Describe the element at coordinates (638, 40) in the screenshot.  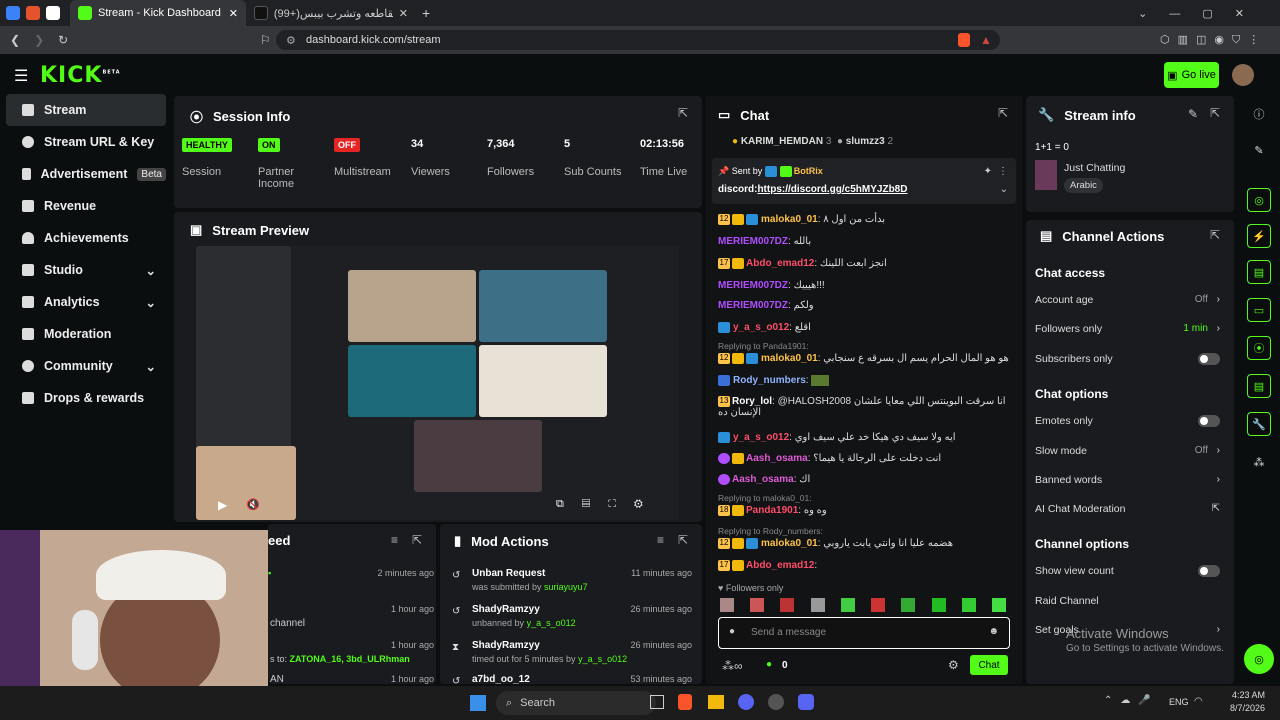
I see `url-field: ⚙ dashboard.kick.com/stream` at that location.